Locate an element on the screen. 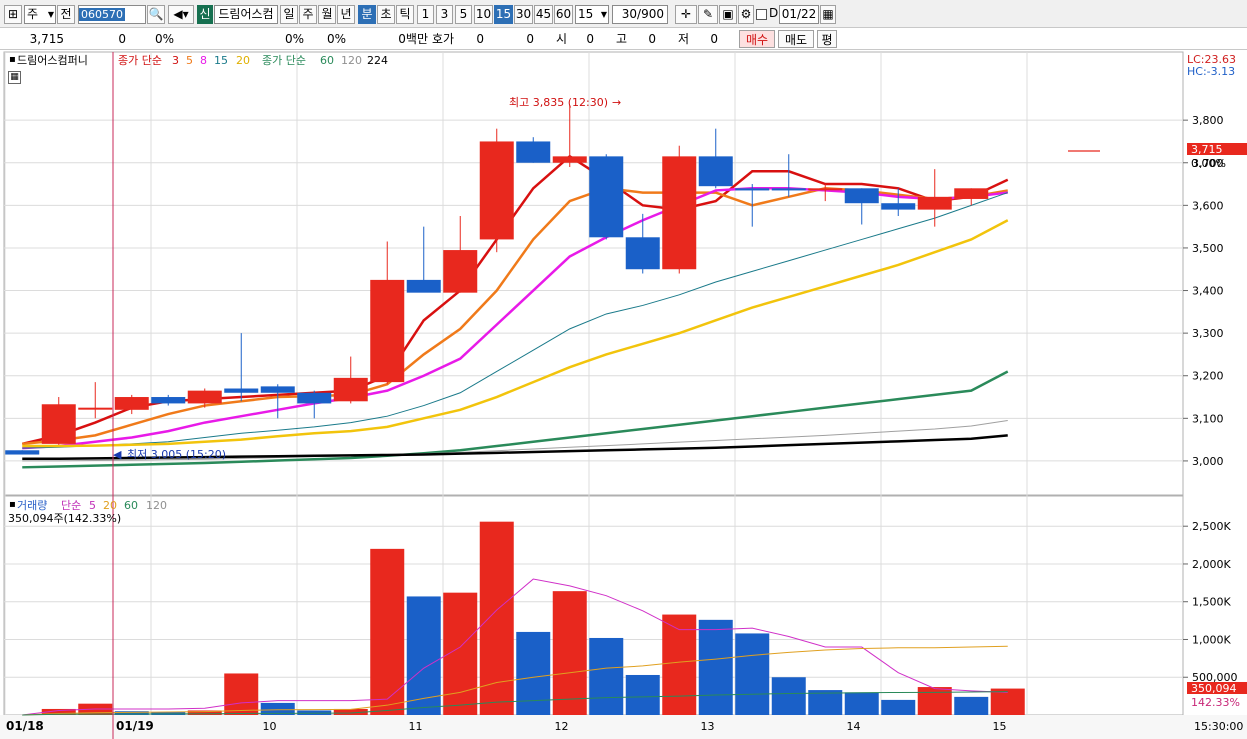 This screenshot has width=1247, height=739. current-volume-tag-text: 350,094 is located at coordinates (1214, 688).